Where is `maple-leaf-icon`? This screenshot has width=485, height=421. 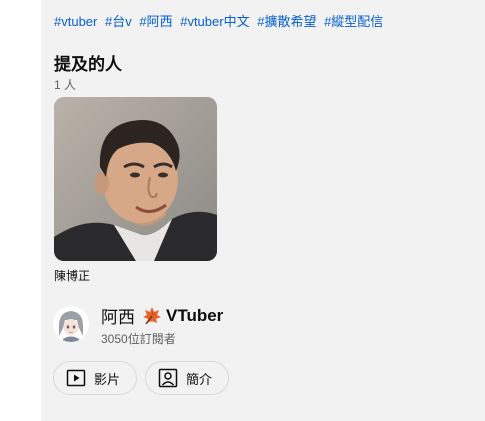 maple-leaf-icon is located at coordinates (152, 315).